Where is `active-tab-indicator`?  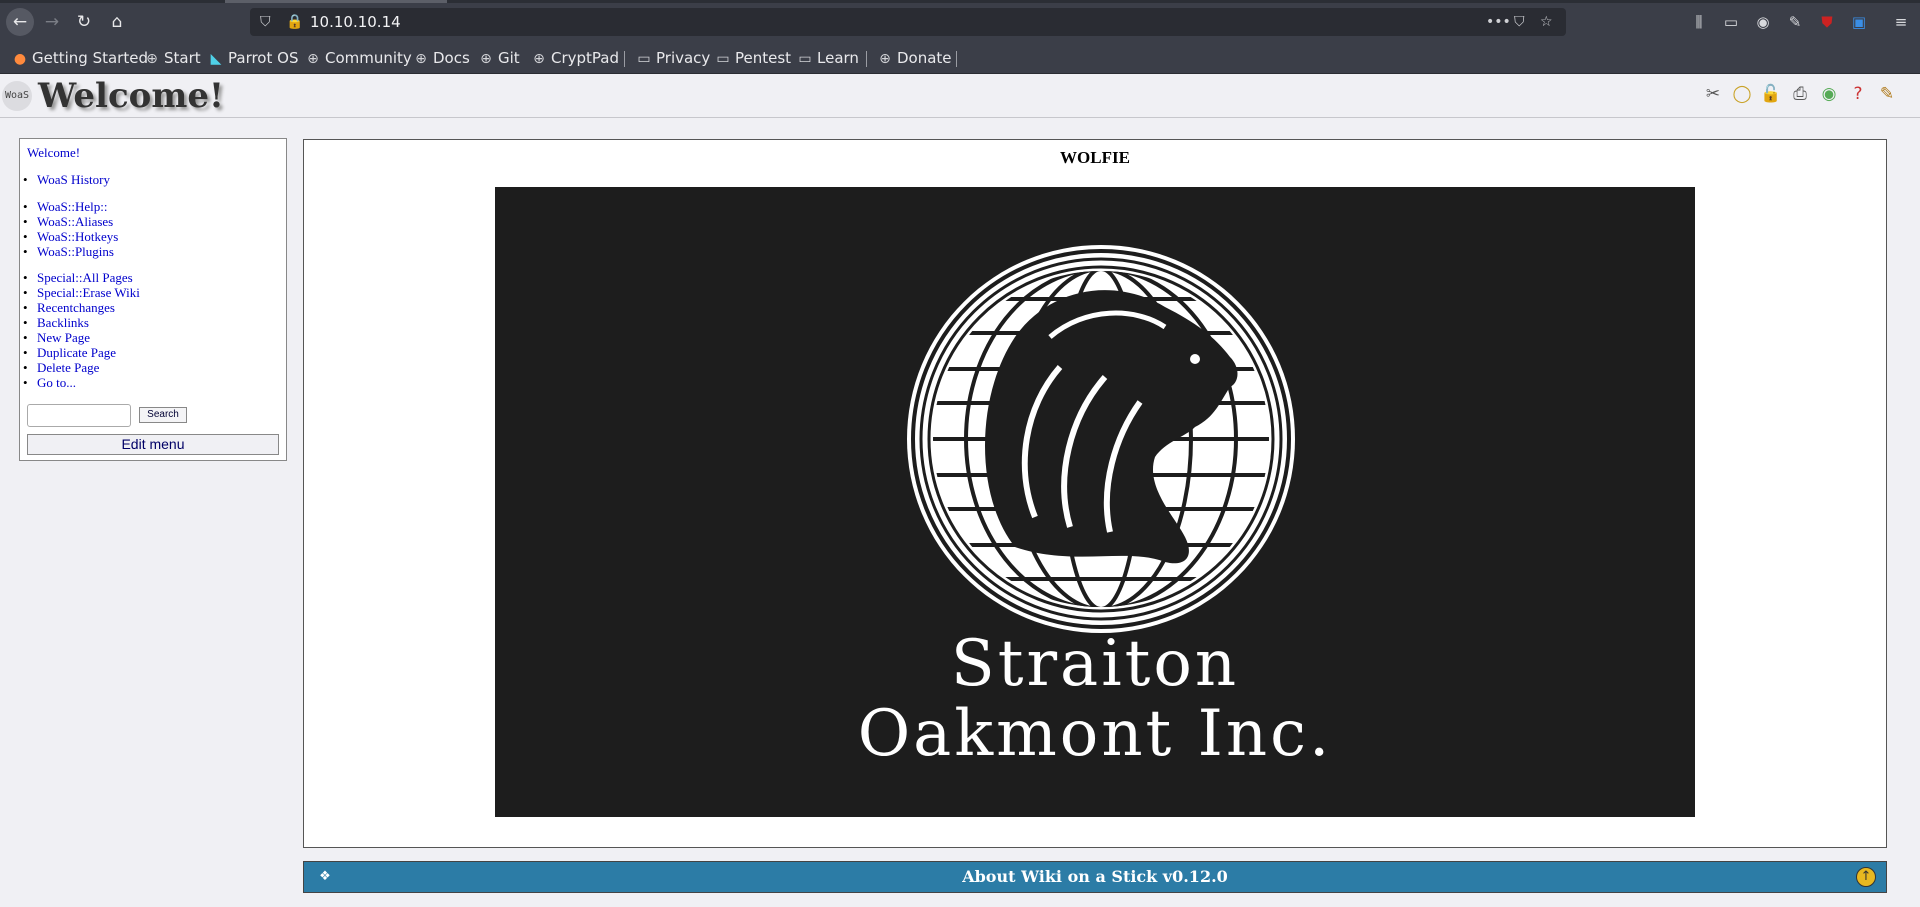 active-tab-indicator is located at coordinates (336, 1).